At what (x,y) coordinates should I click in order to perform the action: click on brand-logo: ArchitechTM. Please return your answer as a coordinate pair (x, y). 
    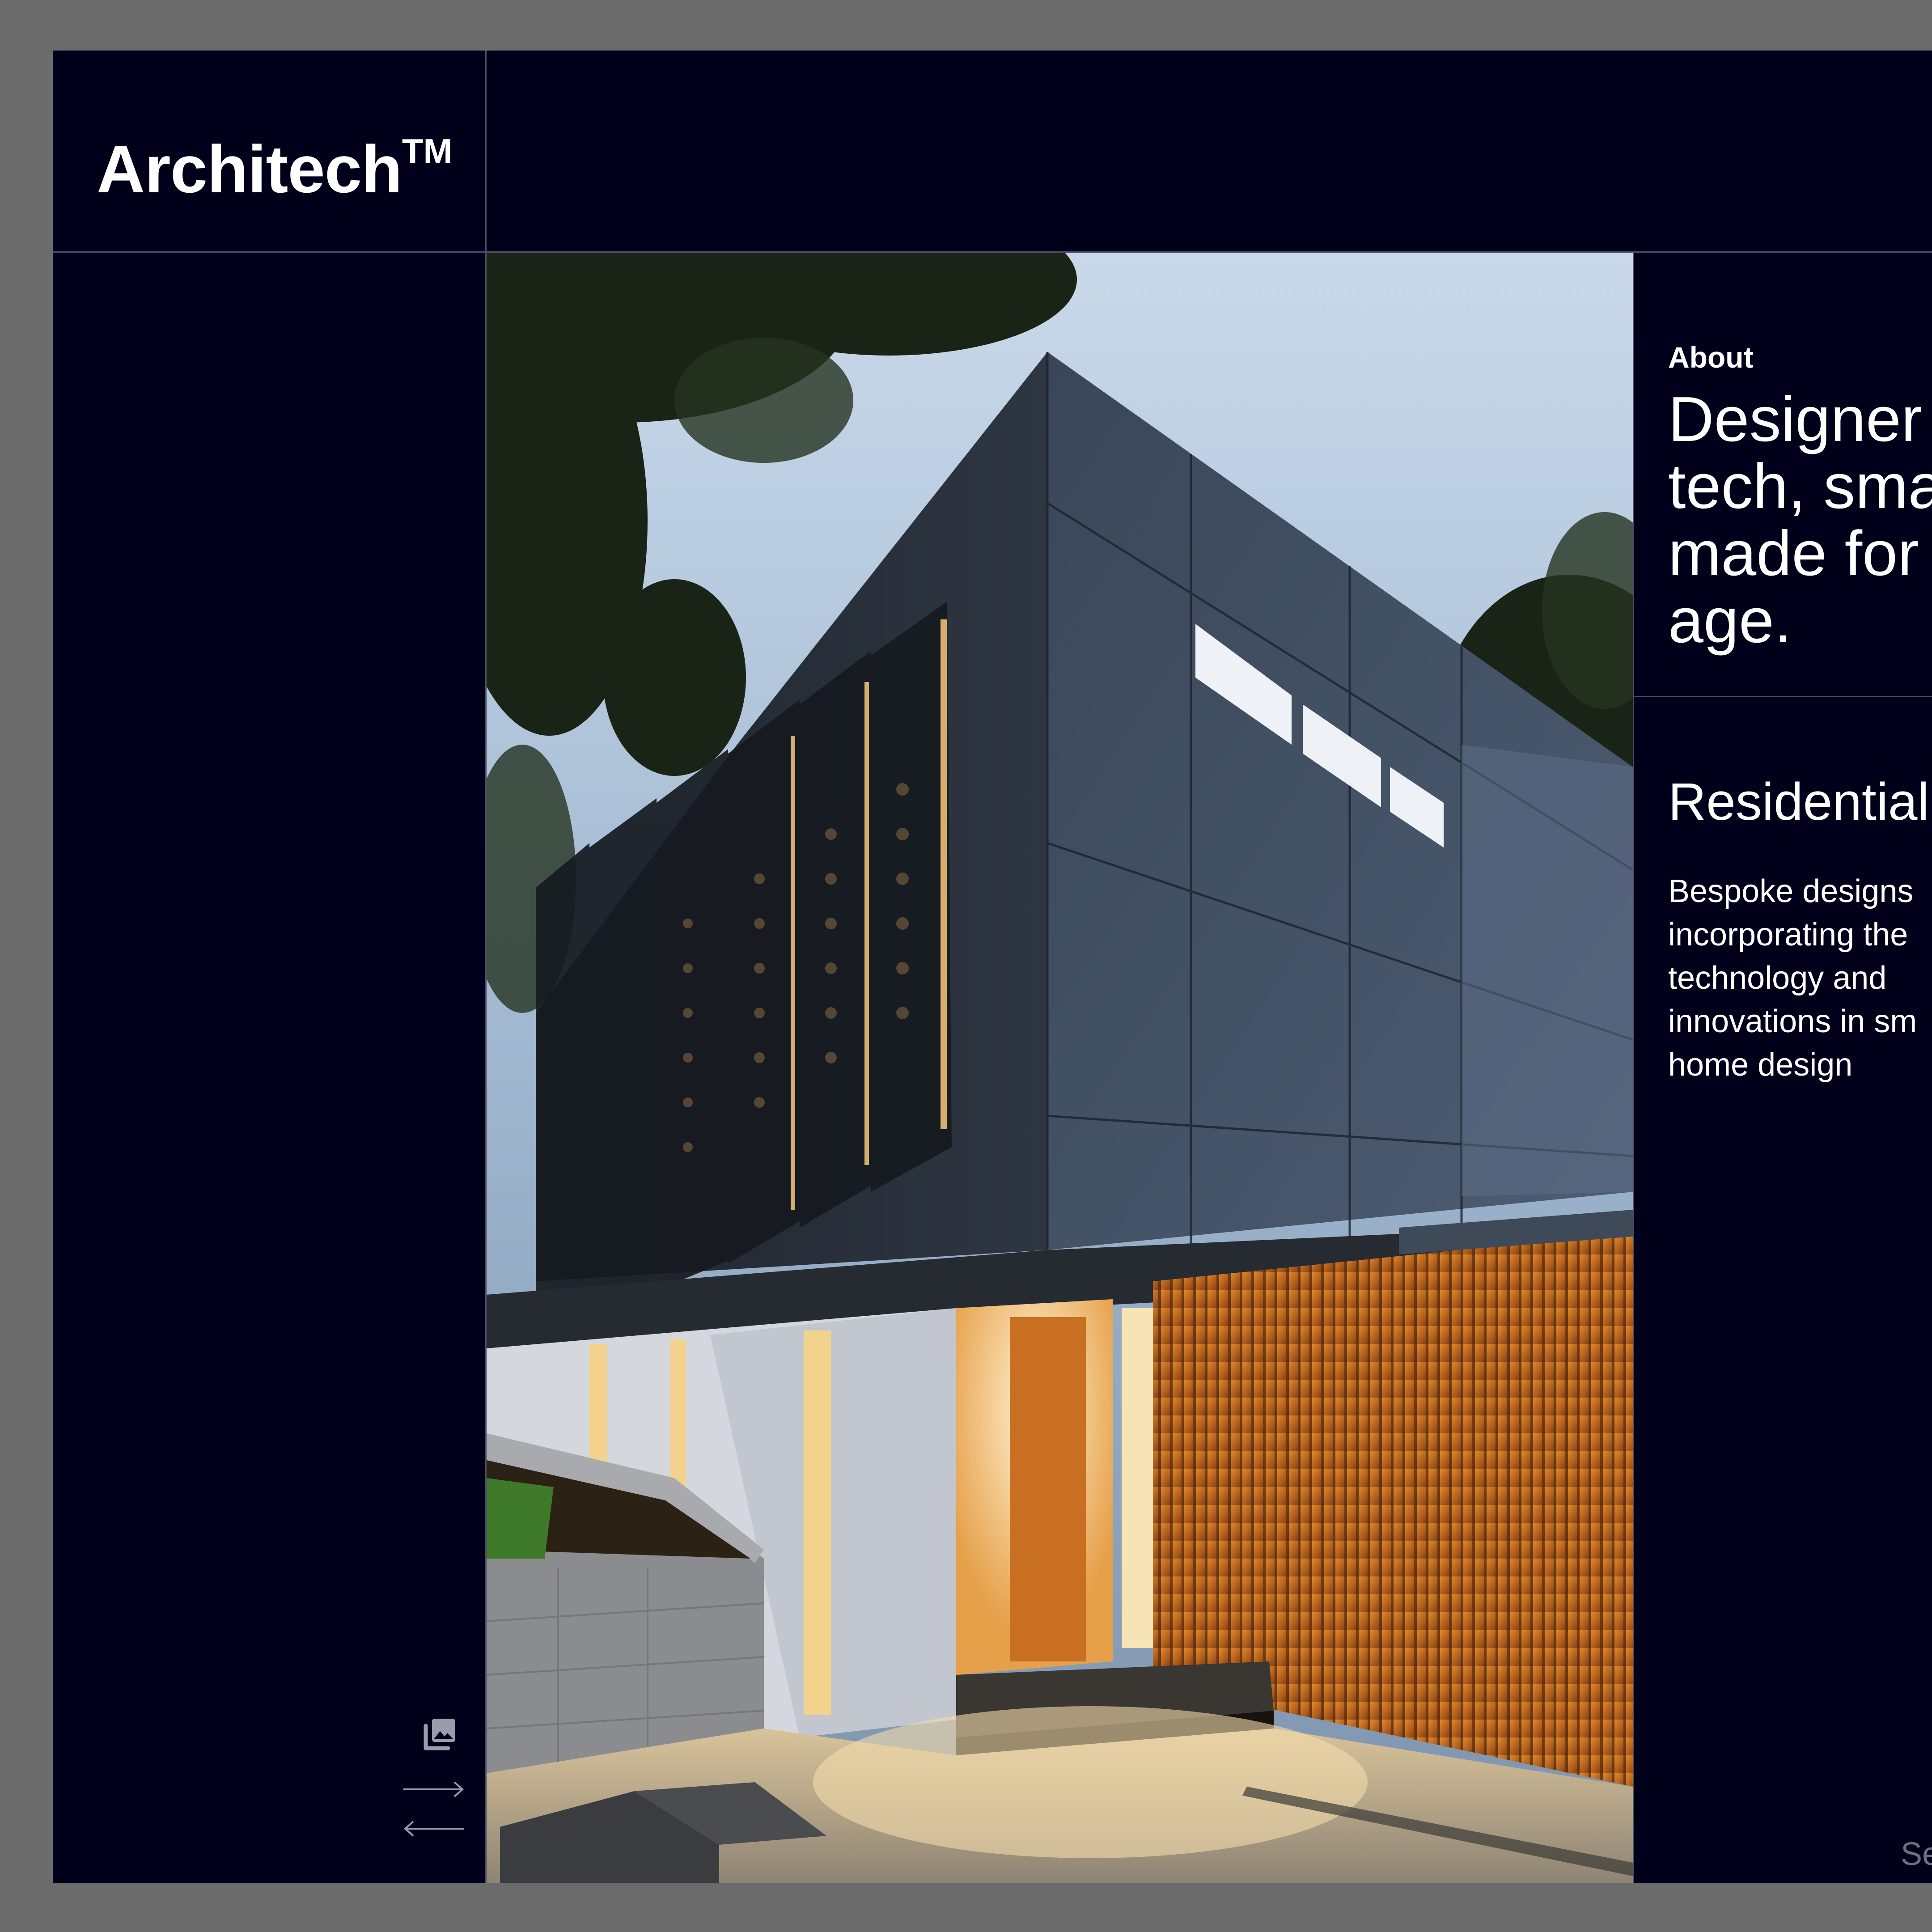
    Looking at the image, I should click on (274, 168).